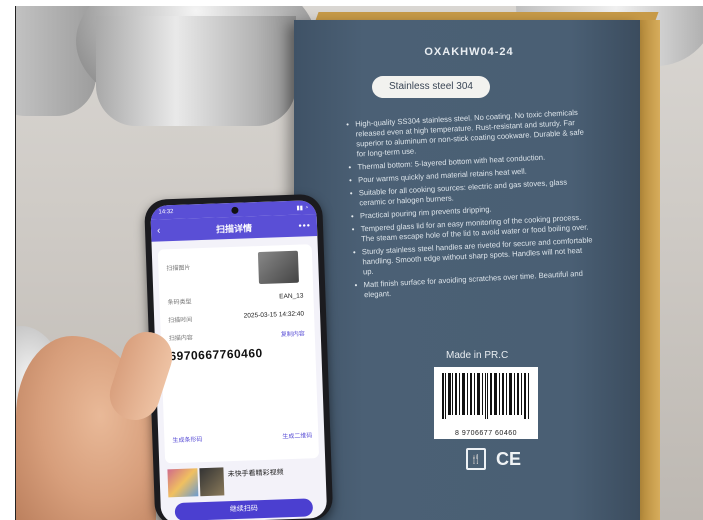 The height and width of the screenshot is (520, 703). What do you see at coordinates (297, 435) in the screenshot?
I see `generate-qrcode-link: 生成二维码` at bounding box center [297, 435].